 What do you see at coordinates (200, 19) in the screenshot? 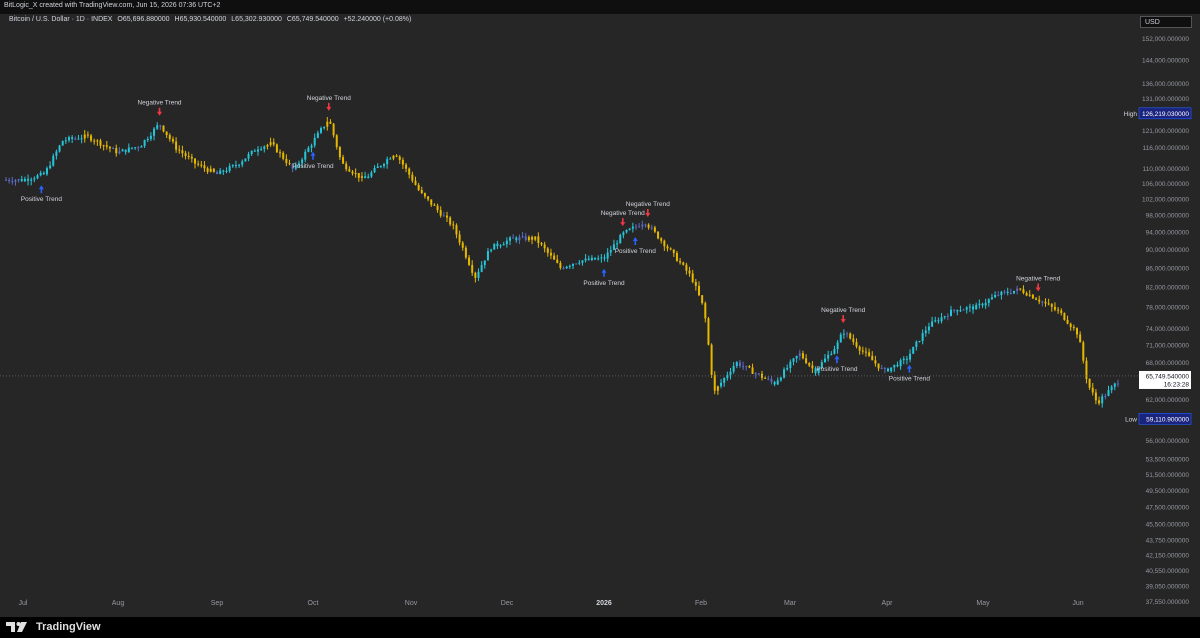
I see `ohlc-high: H65,930.540000` at bounding box center [200, 19].